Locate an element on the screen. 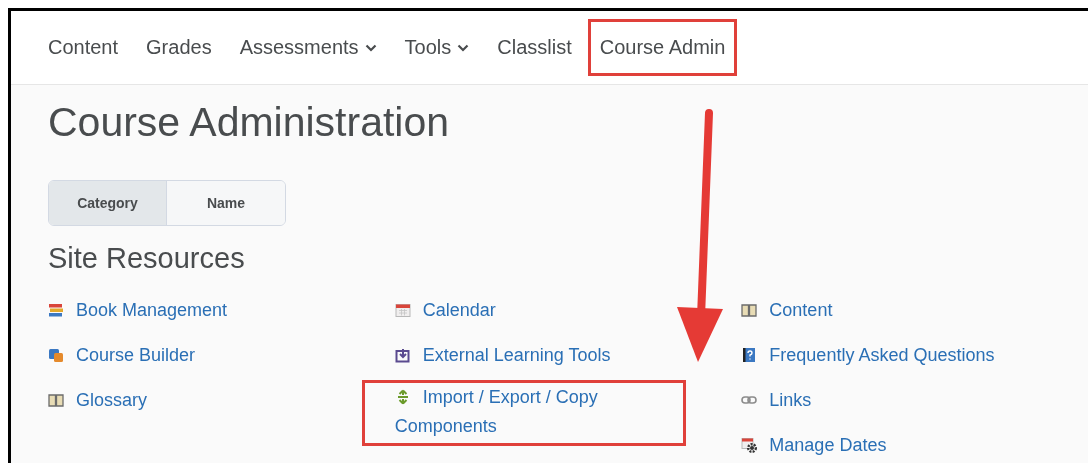  nav-link: Tools is located at coordinates (437, 47).